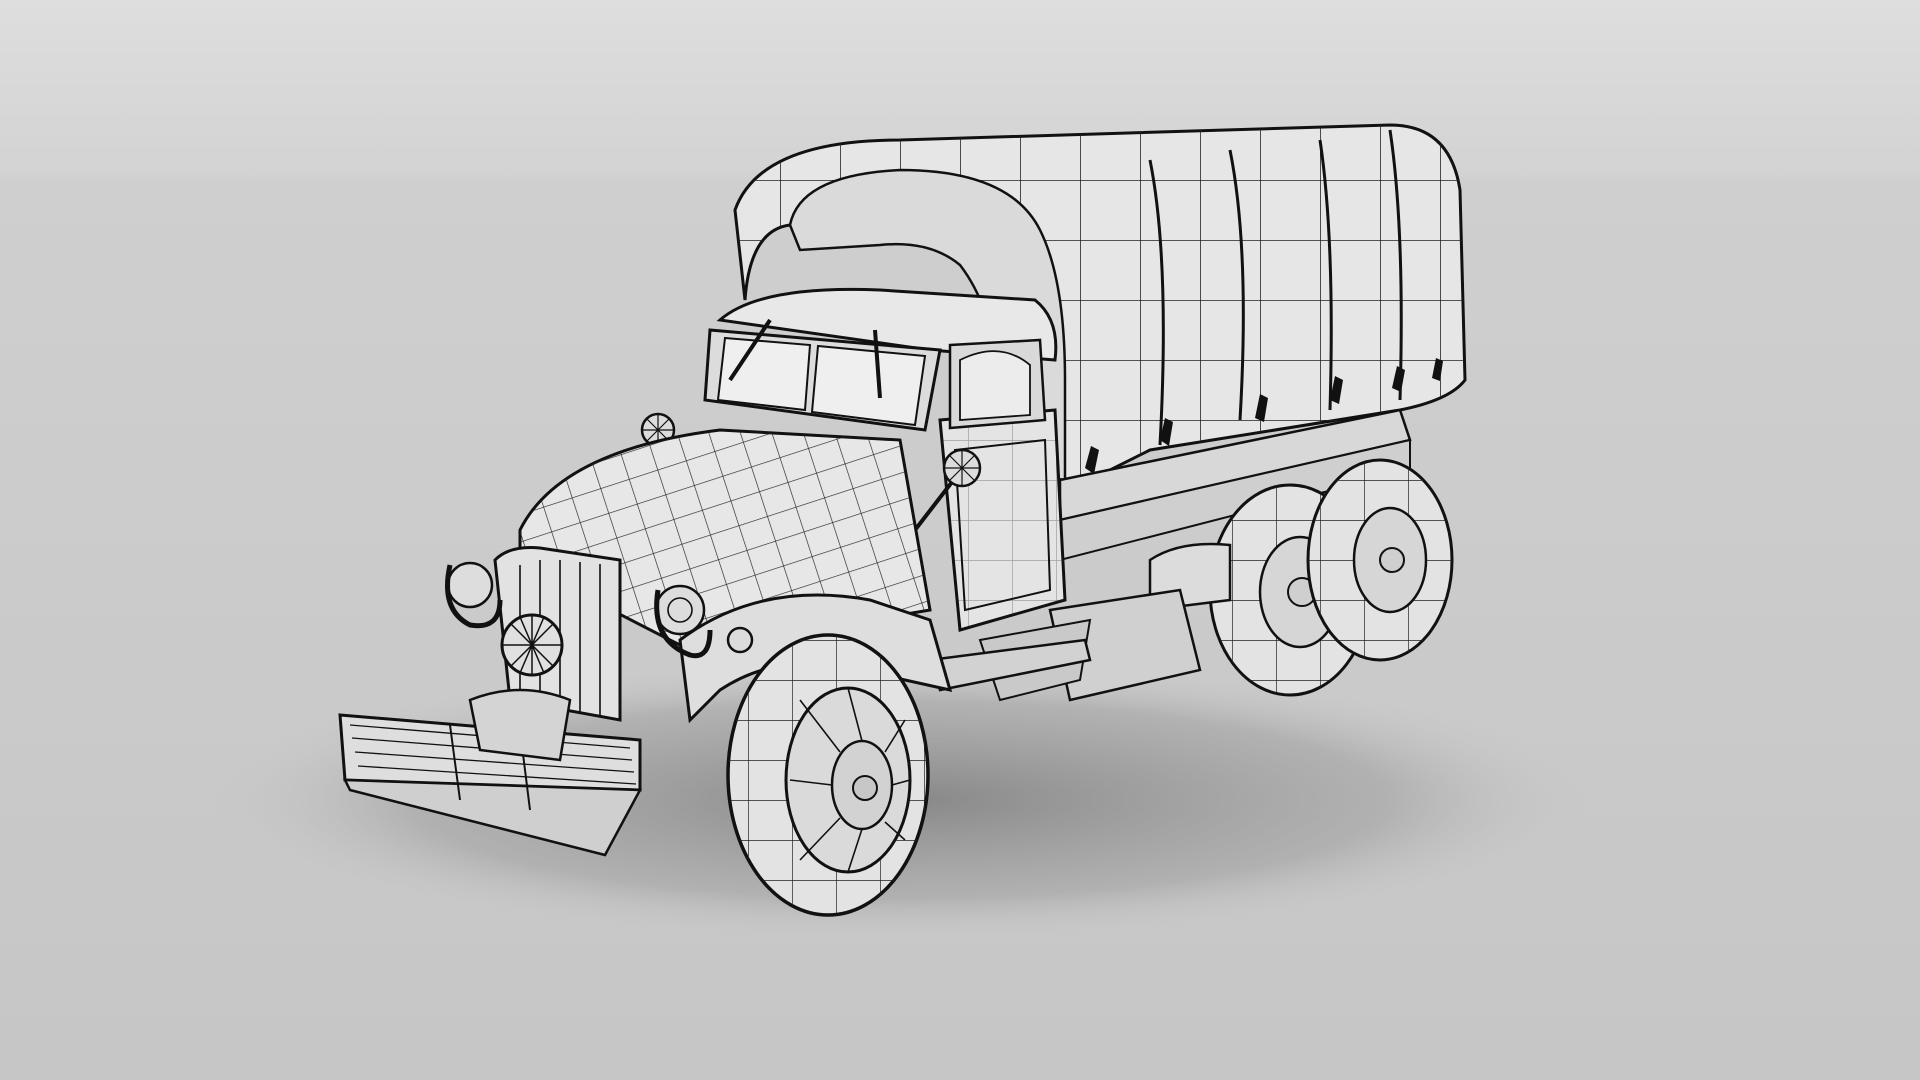 The height and width of the screenshot is (1080, 1920). Describe the element at coordinates (740, 640) in the screenshot. I see `small-light` at that location.